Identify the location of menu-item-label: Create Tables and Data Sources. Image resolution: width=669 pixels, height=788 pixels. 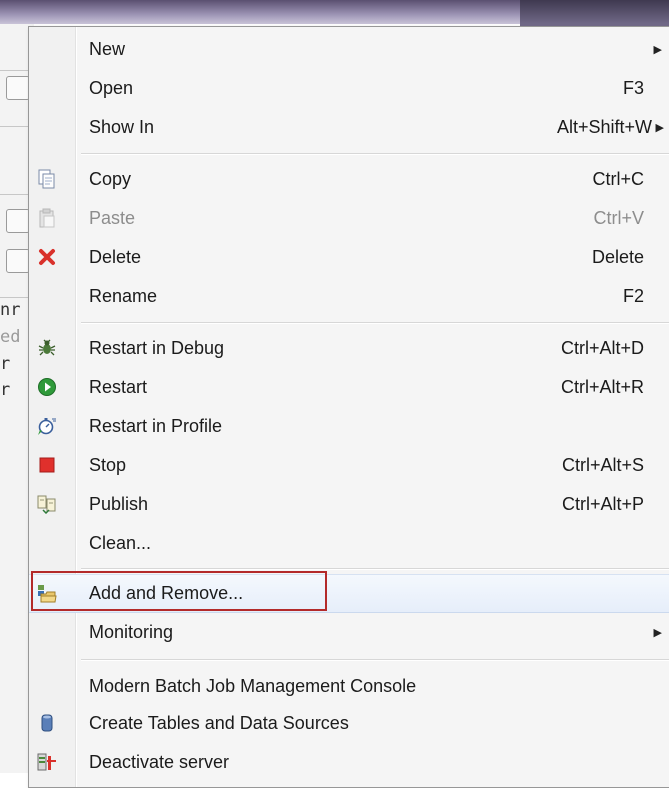
(219, 723).